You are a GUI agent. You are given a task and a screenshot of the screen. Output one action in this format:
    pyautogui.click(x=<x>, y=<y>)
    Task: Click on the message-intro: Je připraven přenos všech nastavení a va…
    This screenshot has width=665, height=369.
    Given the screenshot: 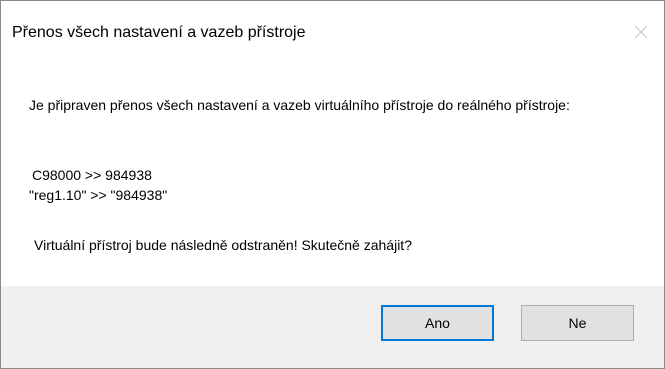 What is the action you would take?
    pyautogui.click(x=299, y=105)
    